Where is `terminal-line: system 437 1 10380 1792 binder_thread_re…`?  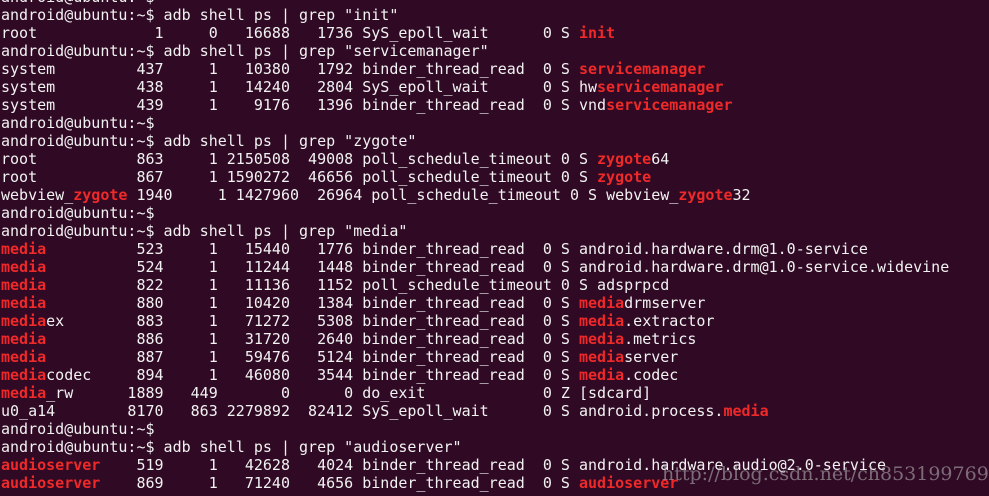
terminal-line: system 437 1 10380 1792 binder_thread_re… is located at coordinates (475, 69).